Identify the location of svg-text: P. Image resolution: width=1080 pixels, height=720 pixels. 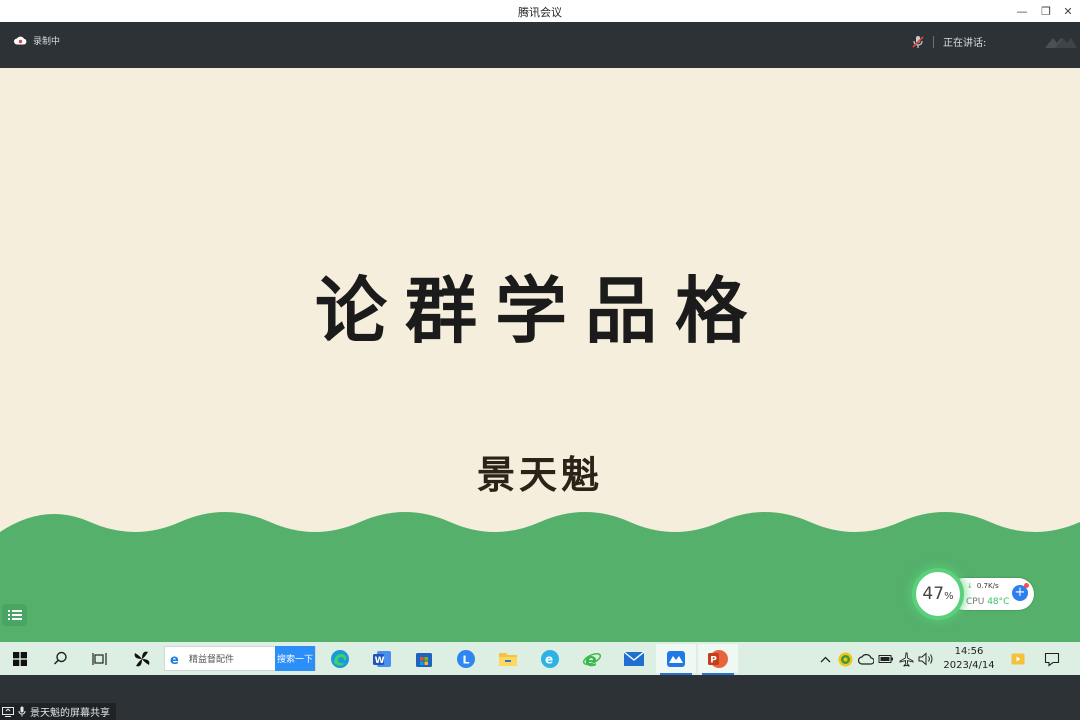
(713, 660).